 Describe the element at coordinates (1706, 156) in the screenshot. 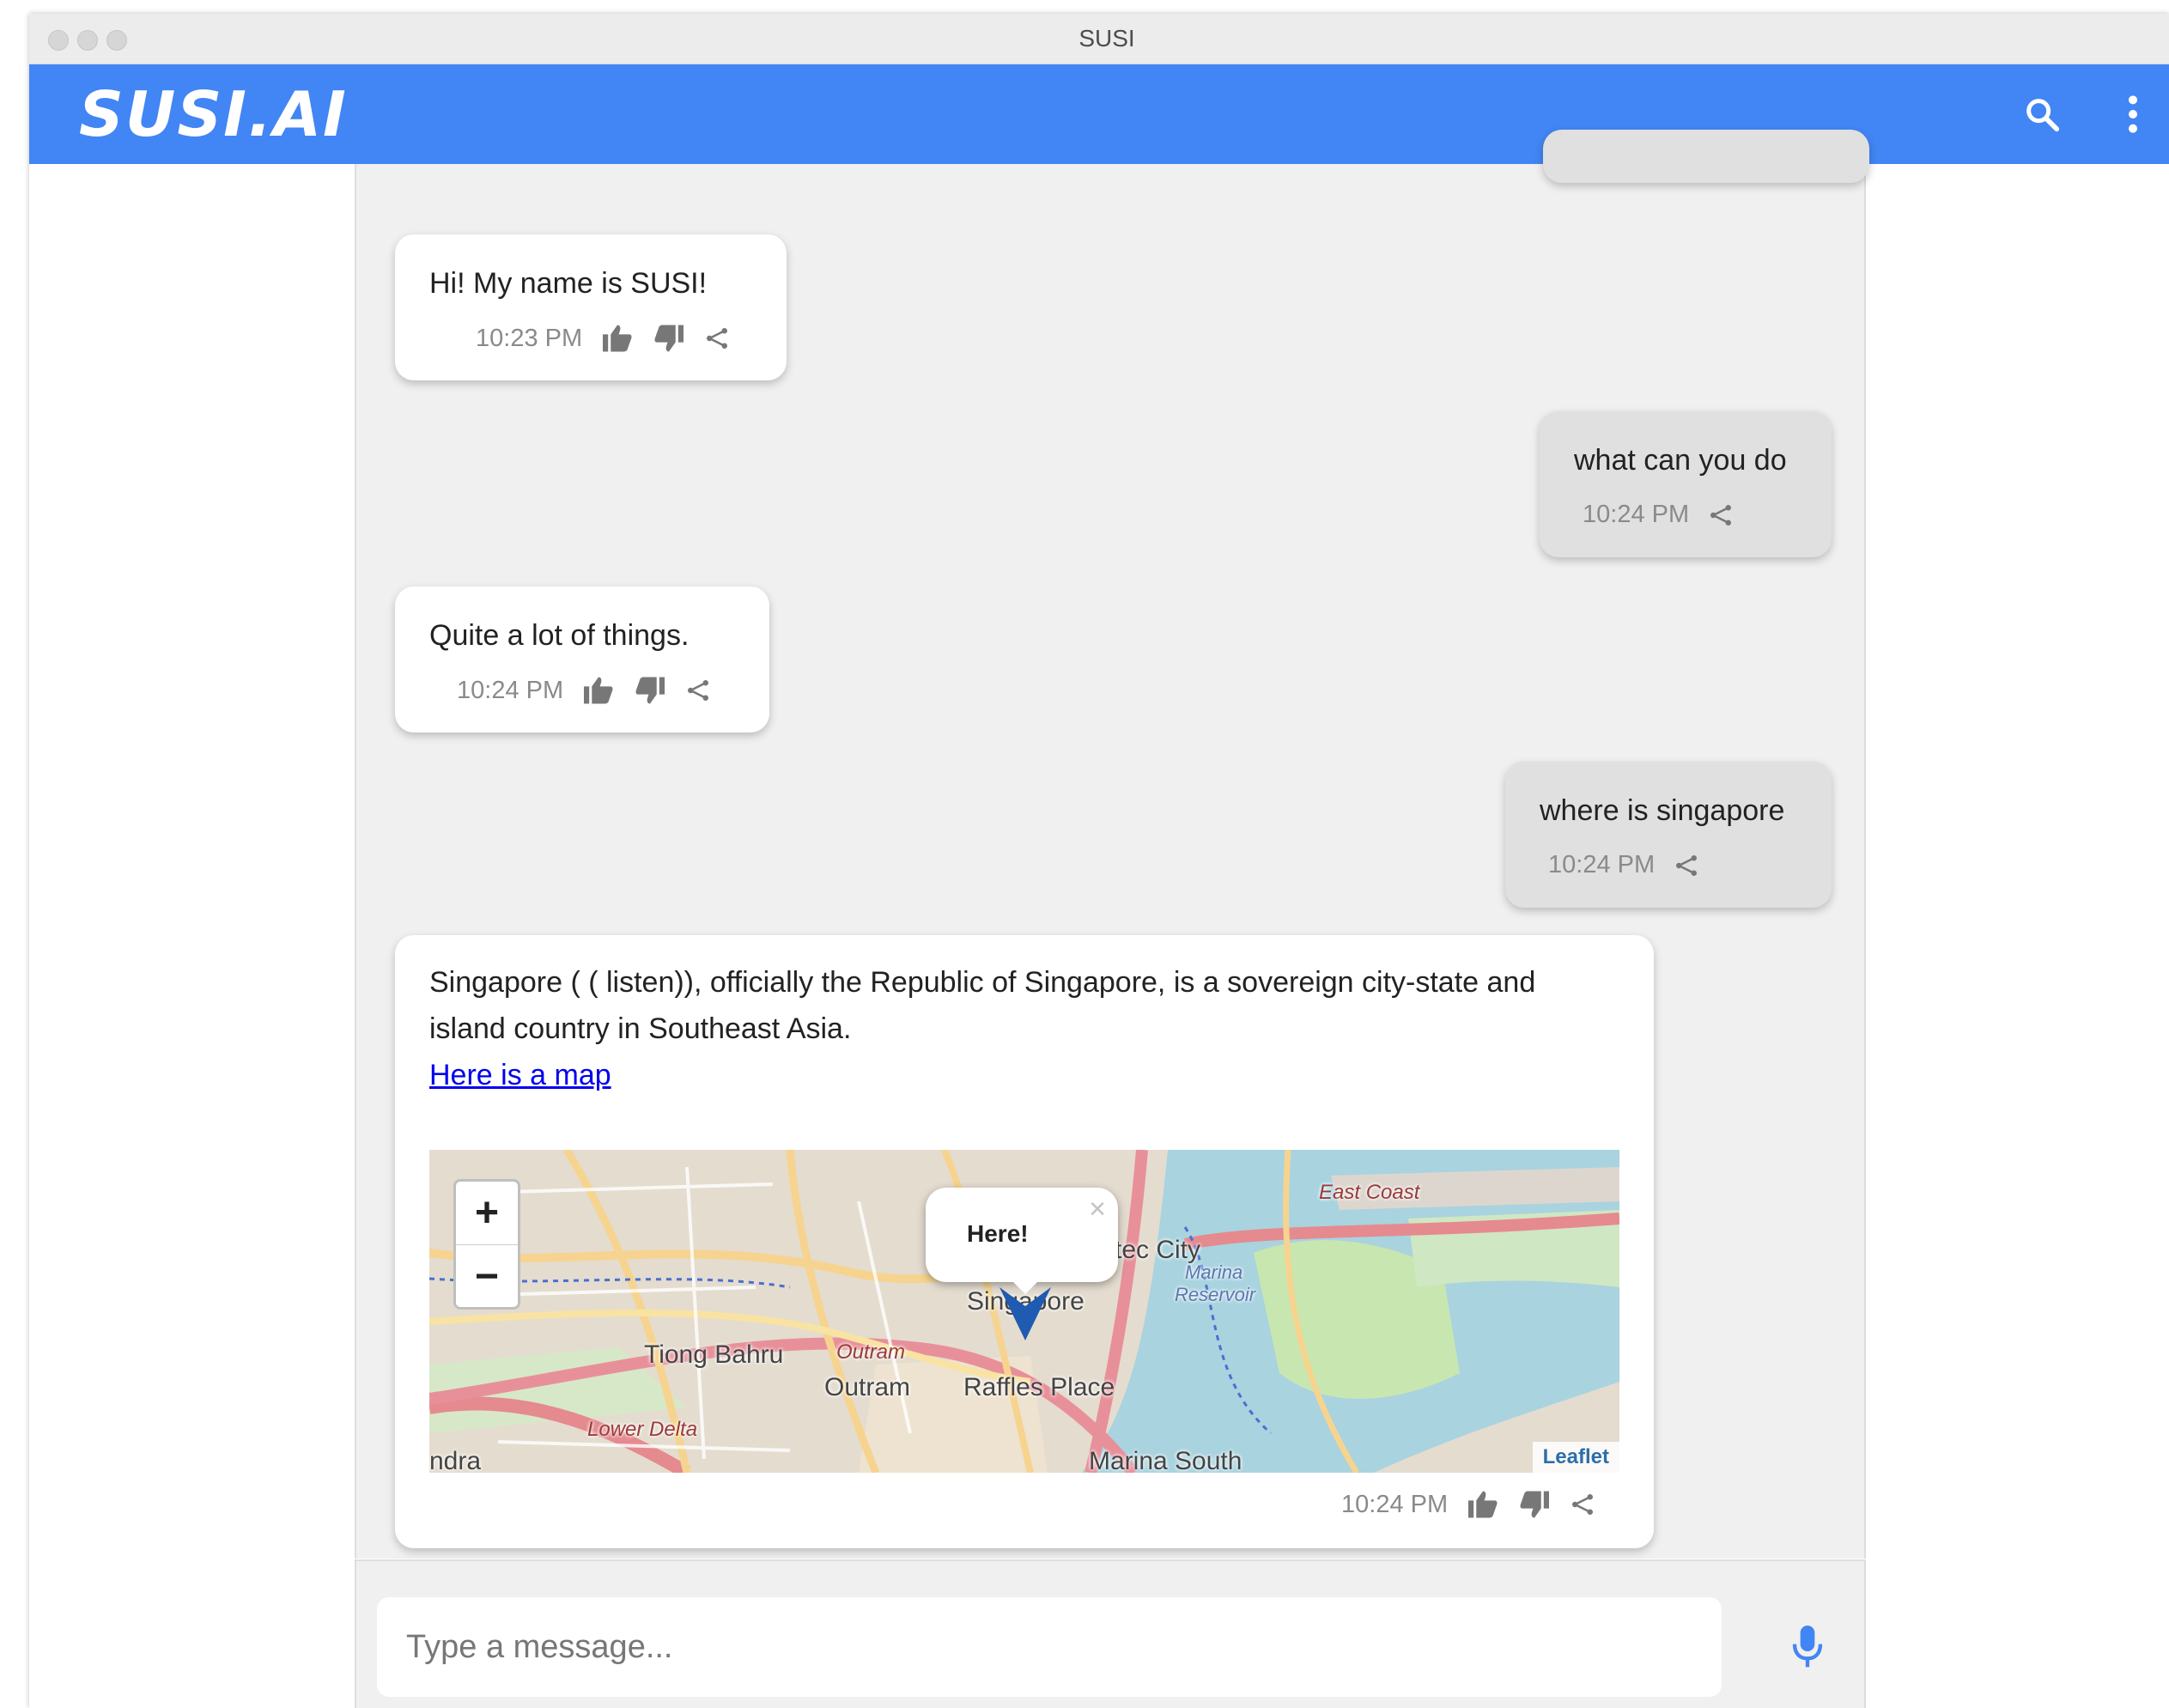

I see `previous-user-message` at that location.